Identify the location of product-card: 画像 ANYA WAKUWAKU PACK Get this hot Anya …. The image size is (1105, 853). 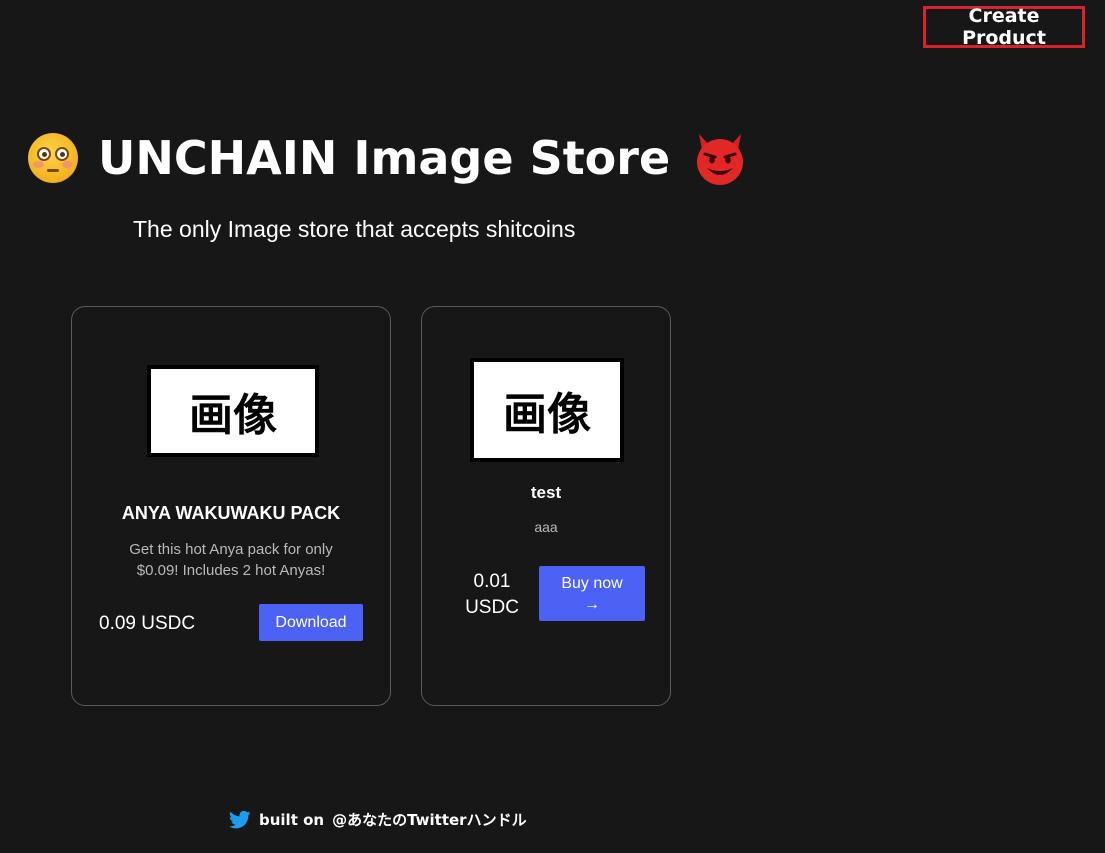
(231, 506).